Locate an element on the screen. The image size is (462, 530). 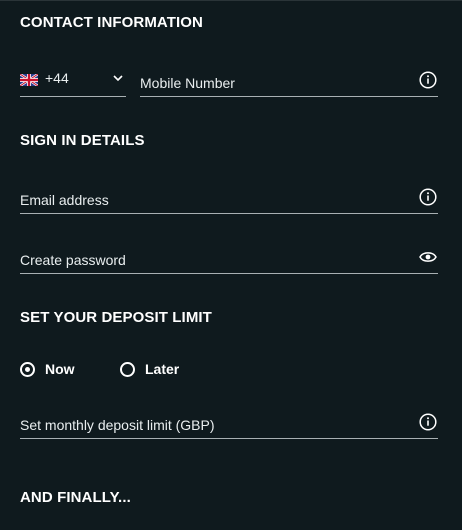
section-heading-signin: SIGN IN DETAILS is located at coordinates (82, 140).